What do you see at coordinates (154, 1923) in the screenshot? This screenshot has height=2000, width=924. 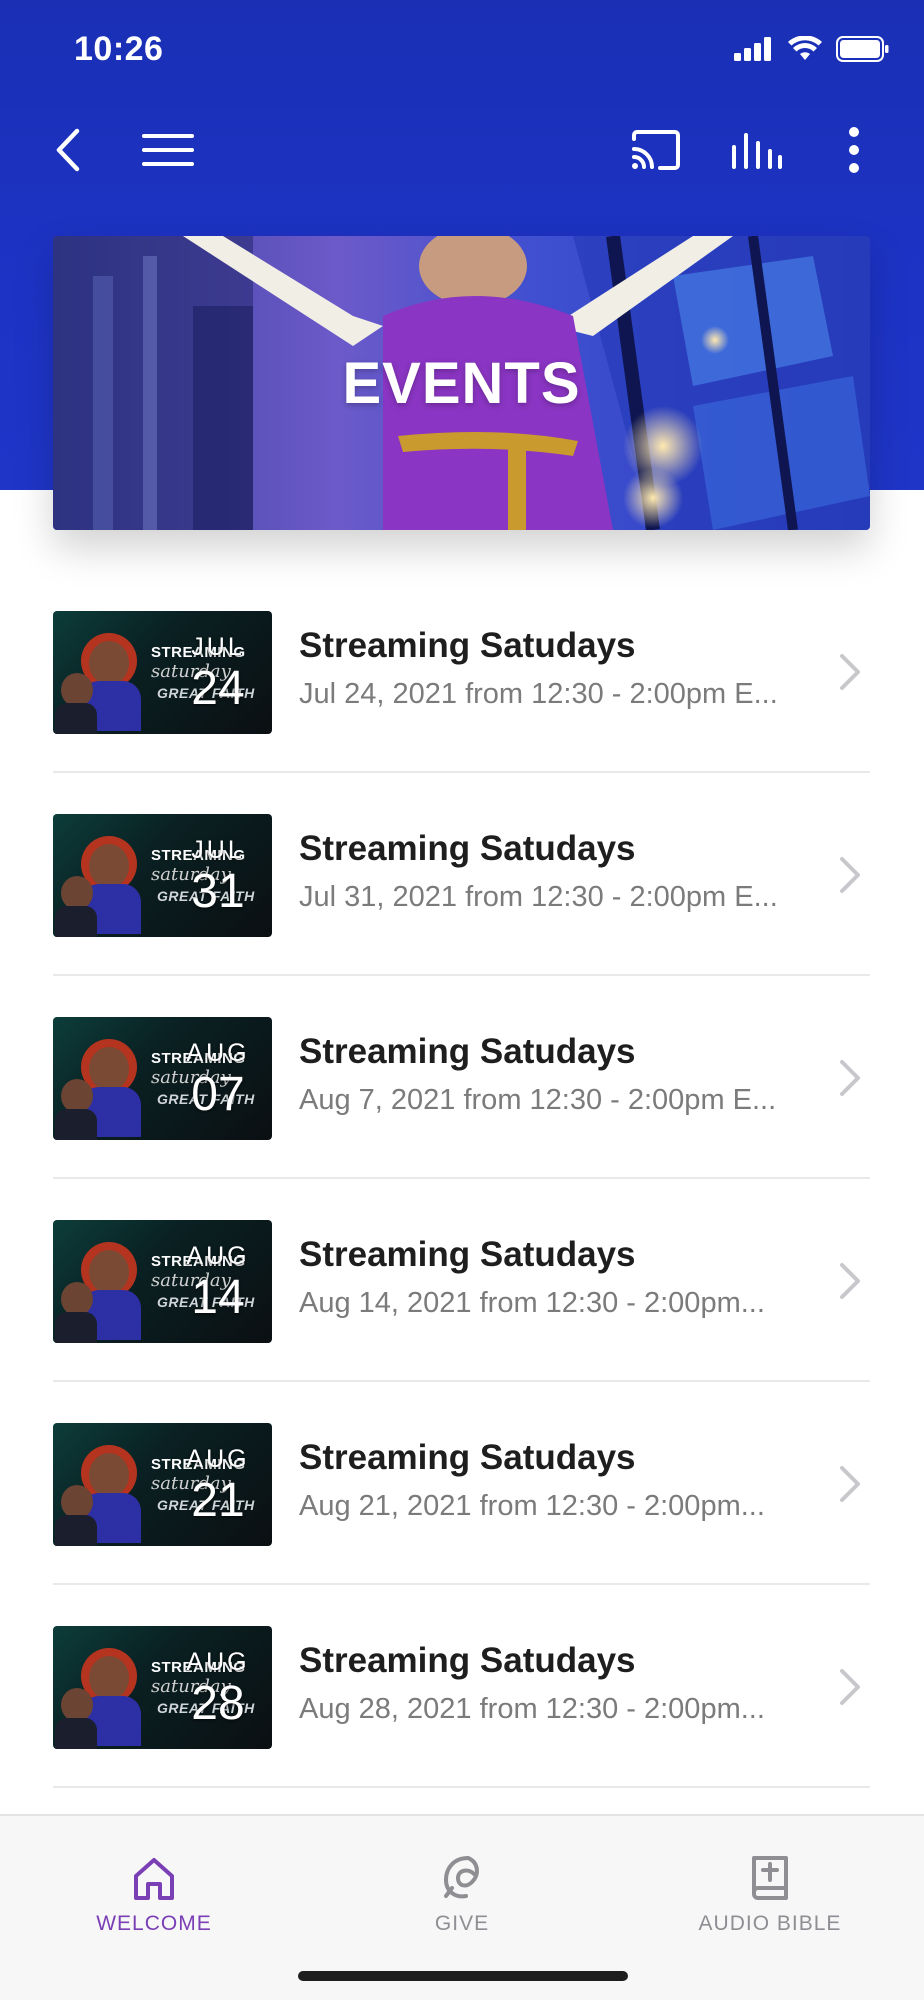 I see `tab-label: WELCOME` at bounding box center [154, 1923].